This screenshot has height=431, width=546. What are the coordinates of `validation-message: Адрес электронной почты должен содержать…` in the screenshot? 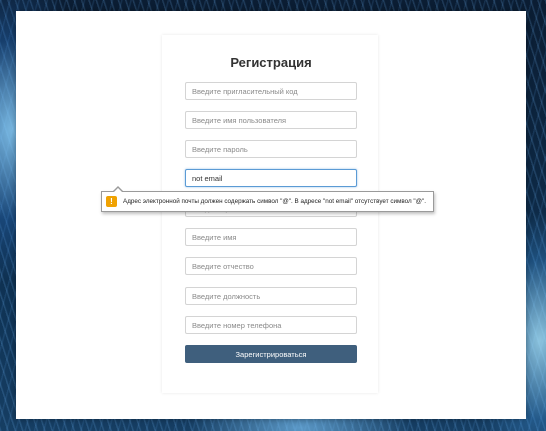 It's located at (274, 201).